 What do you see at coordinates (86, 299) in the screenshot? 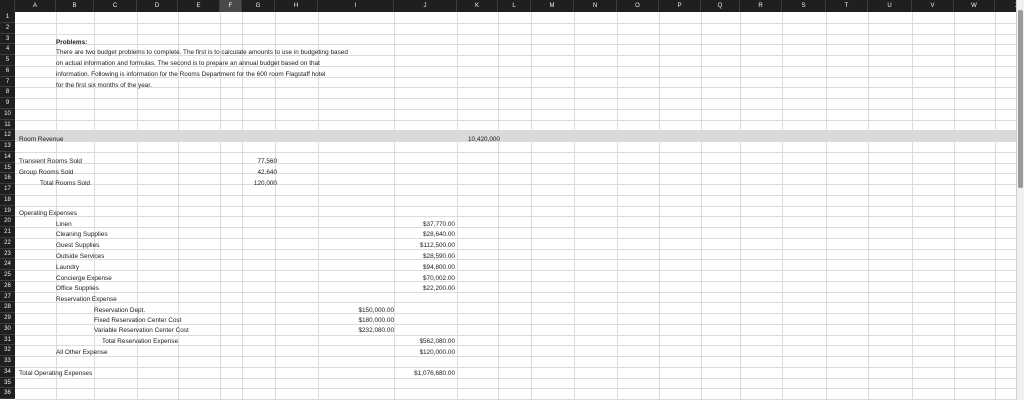
I see `reservation-expense-label: Reservation Expense` at bounding box center [86, 299].